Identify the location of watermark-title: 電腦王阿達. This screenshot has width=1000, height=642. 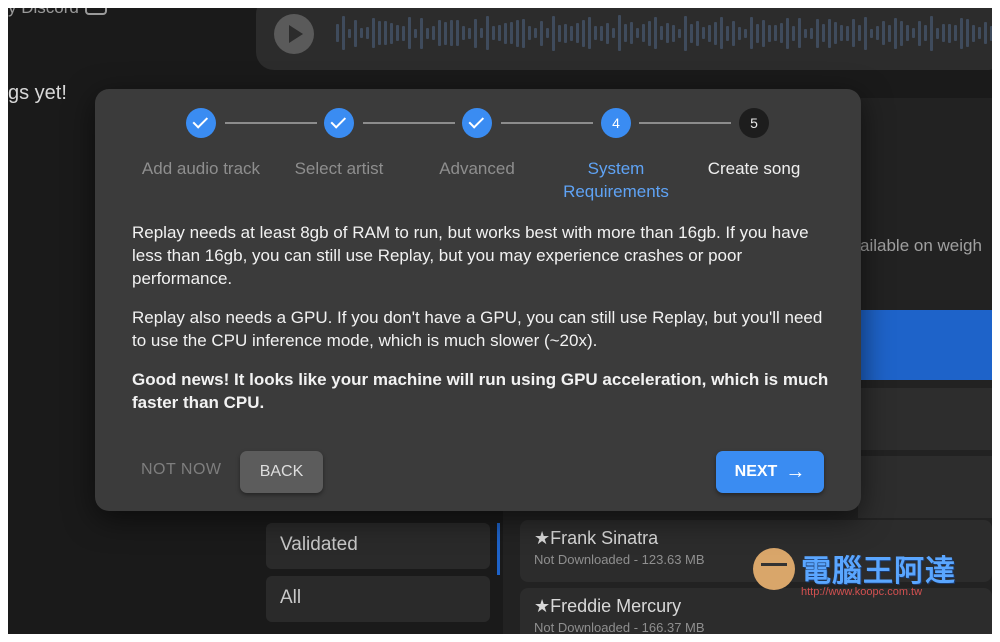
(878, 571).